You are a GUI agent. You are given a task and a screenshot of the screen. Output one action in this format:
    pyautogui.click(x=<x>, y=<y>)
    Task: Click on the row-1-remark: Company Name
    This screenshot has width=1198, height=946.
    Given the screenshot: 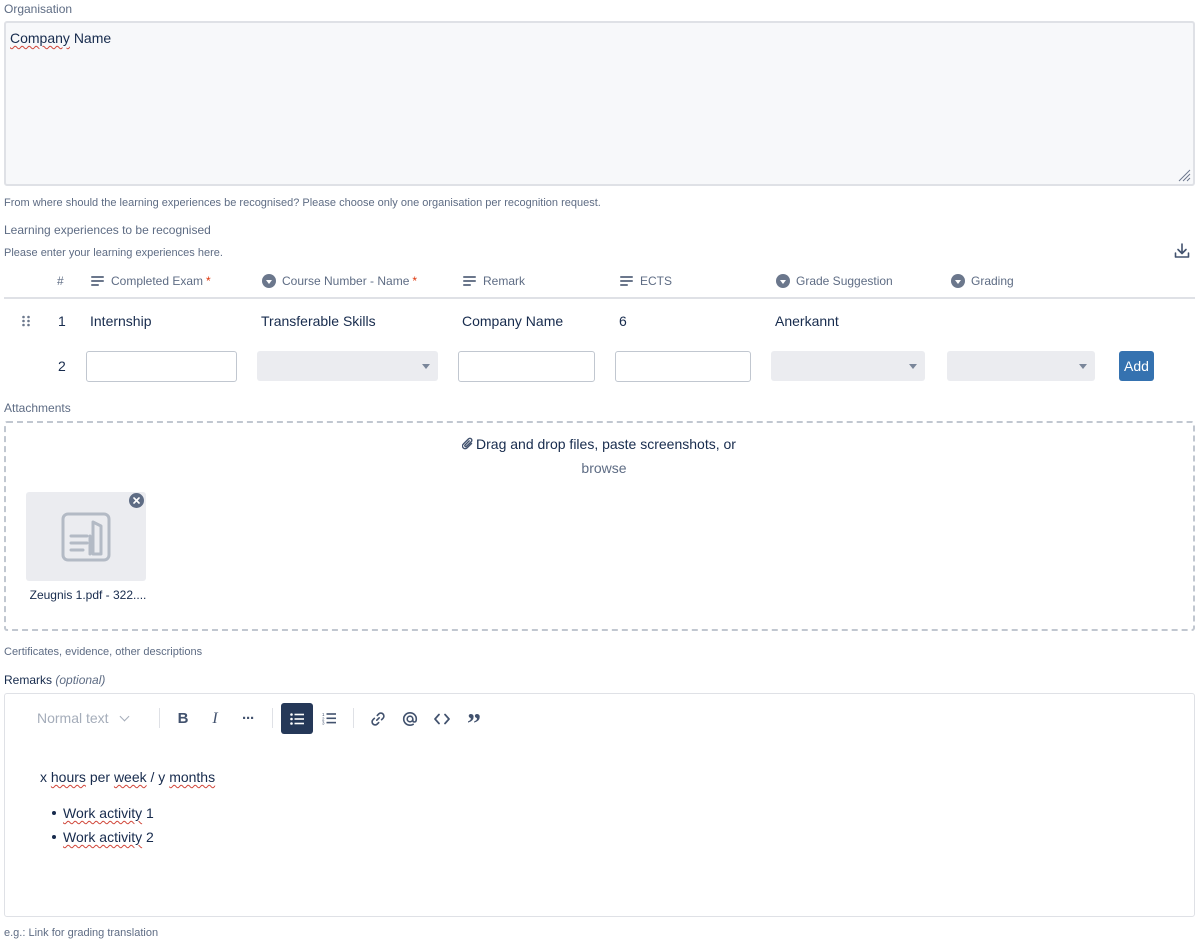 What is the action you would take?
    pyautogui.click(x=512, y=321)
    